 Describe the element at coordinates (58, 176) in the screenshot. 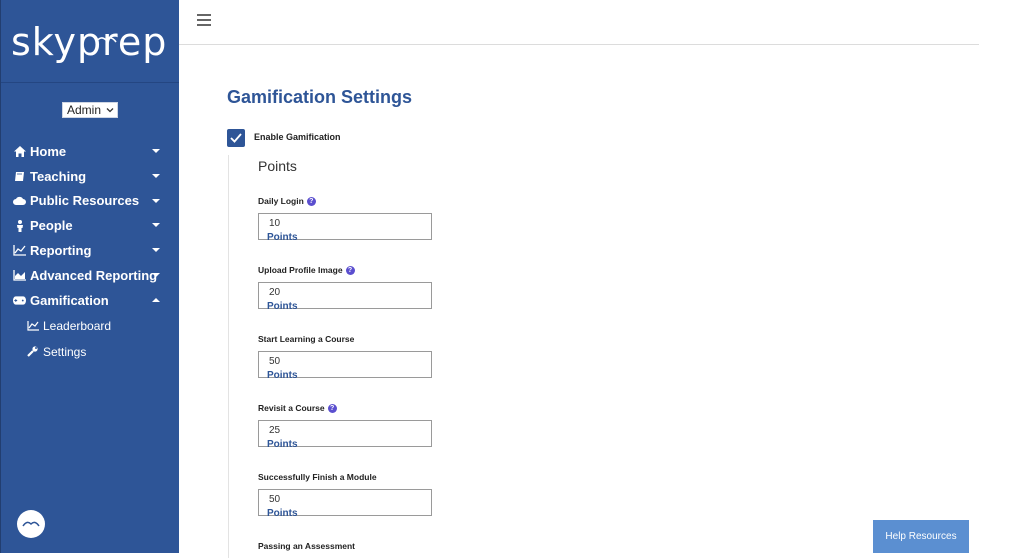

I see `sidebar-item-label: Teaching` at that location.